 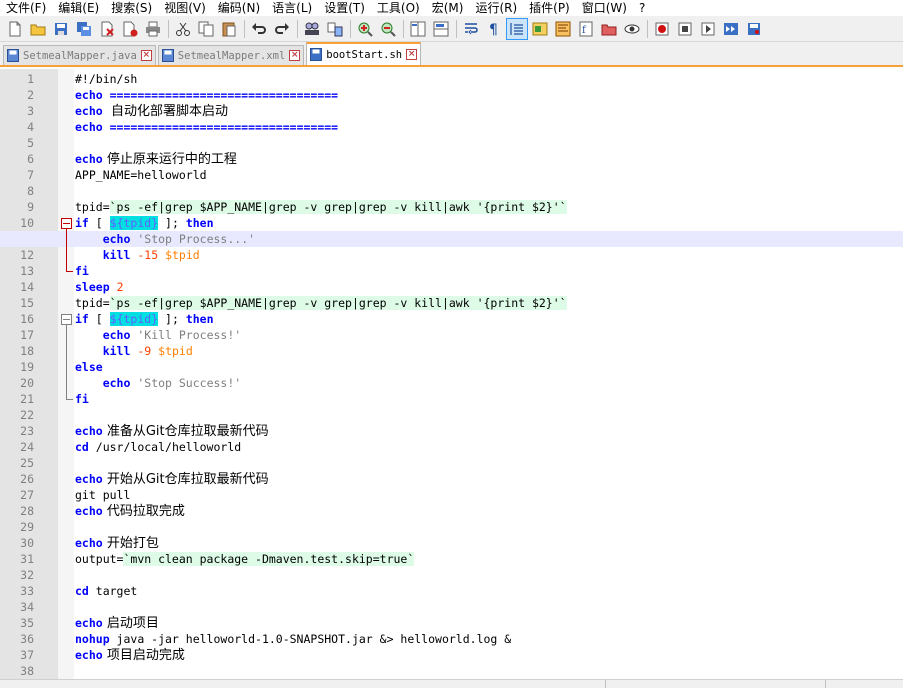 What do you see at coordinates (632, 29) in the screenshot?
I see `monitoring-button` at bounding box center [632, 29].